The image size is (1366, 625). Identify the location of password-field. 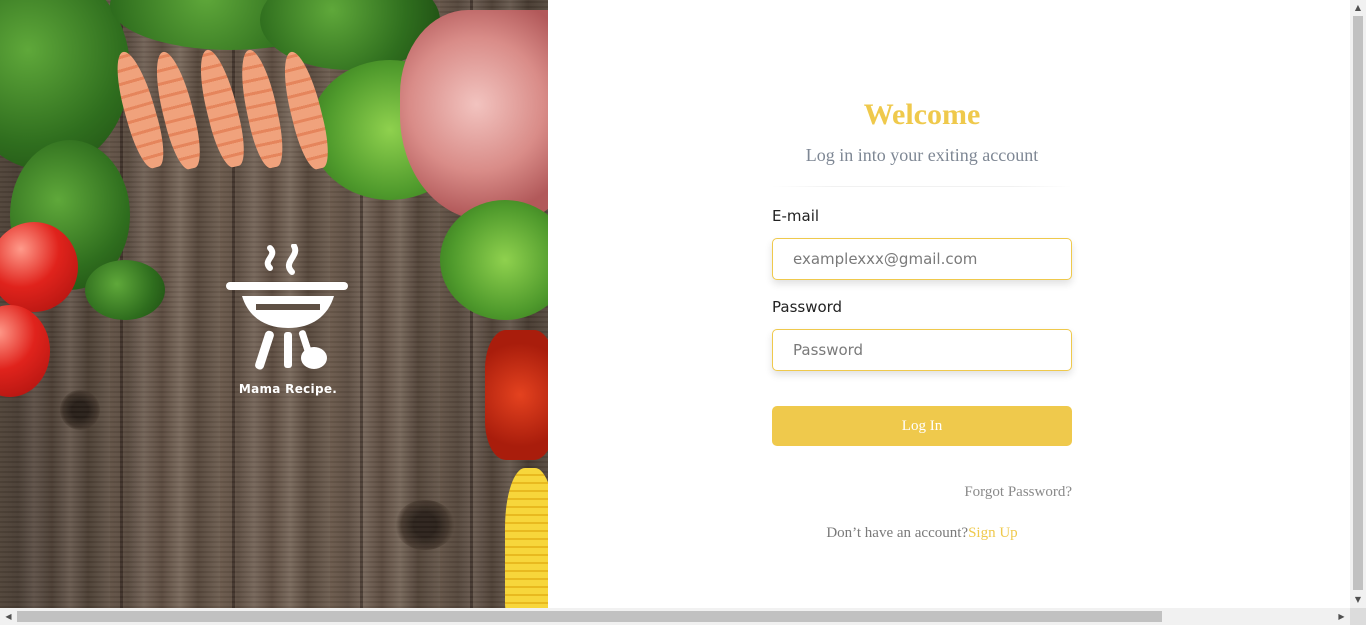
(922, 350).